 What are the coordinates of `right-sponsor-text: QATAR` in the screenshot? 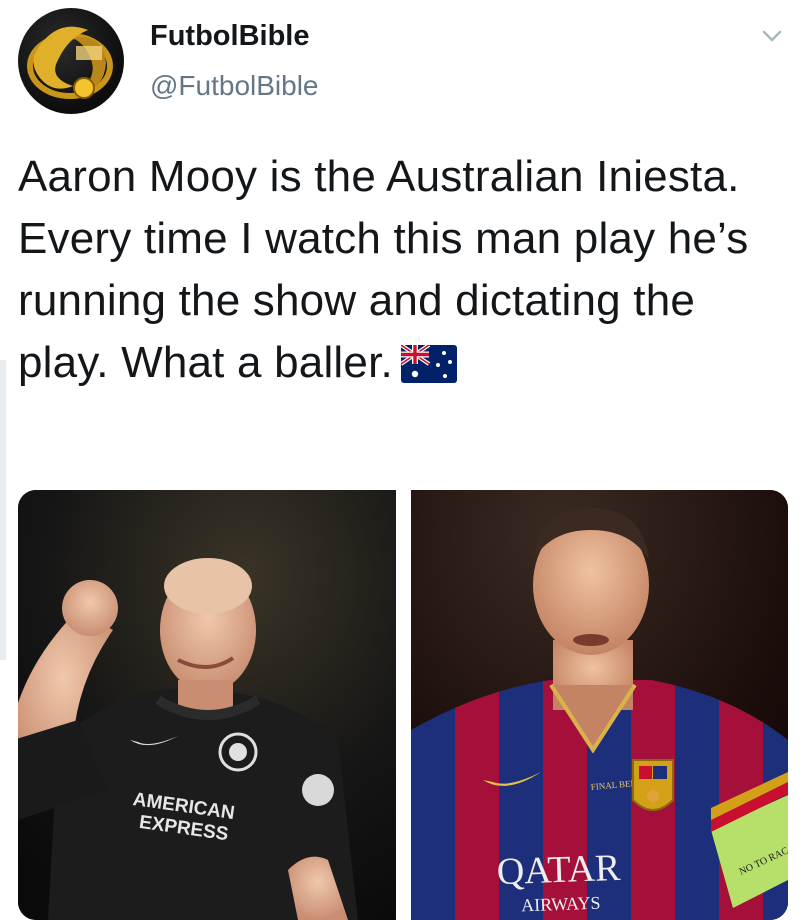 It's located at (559, 870).